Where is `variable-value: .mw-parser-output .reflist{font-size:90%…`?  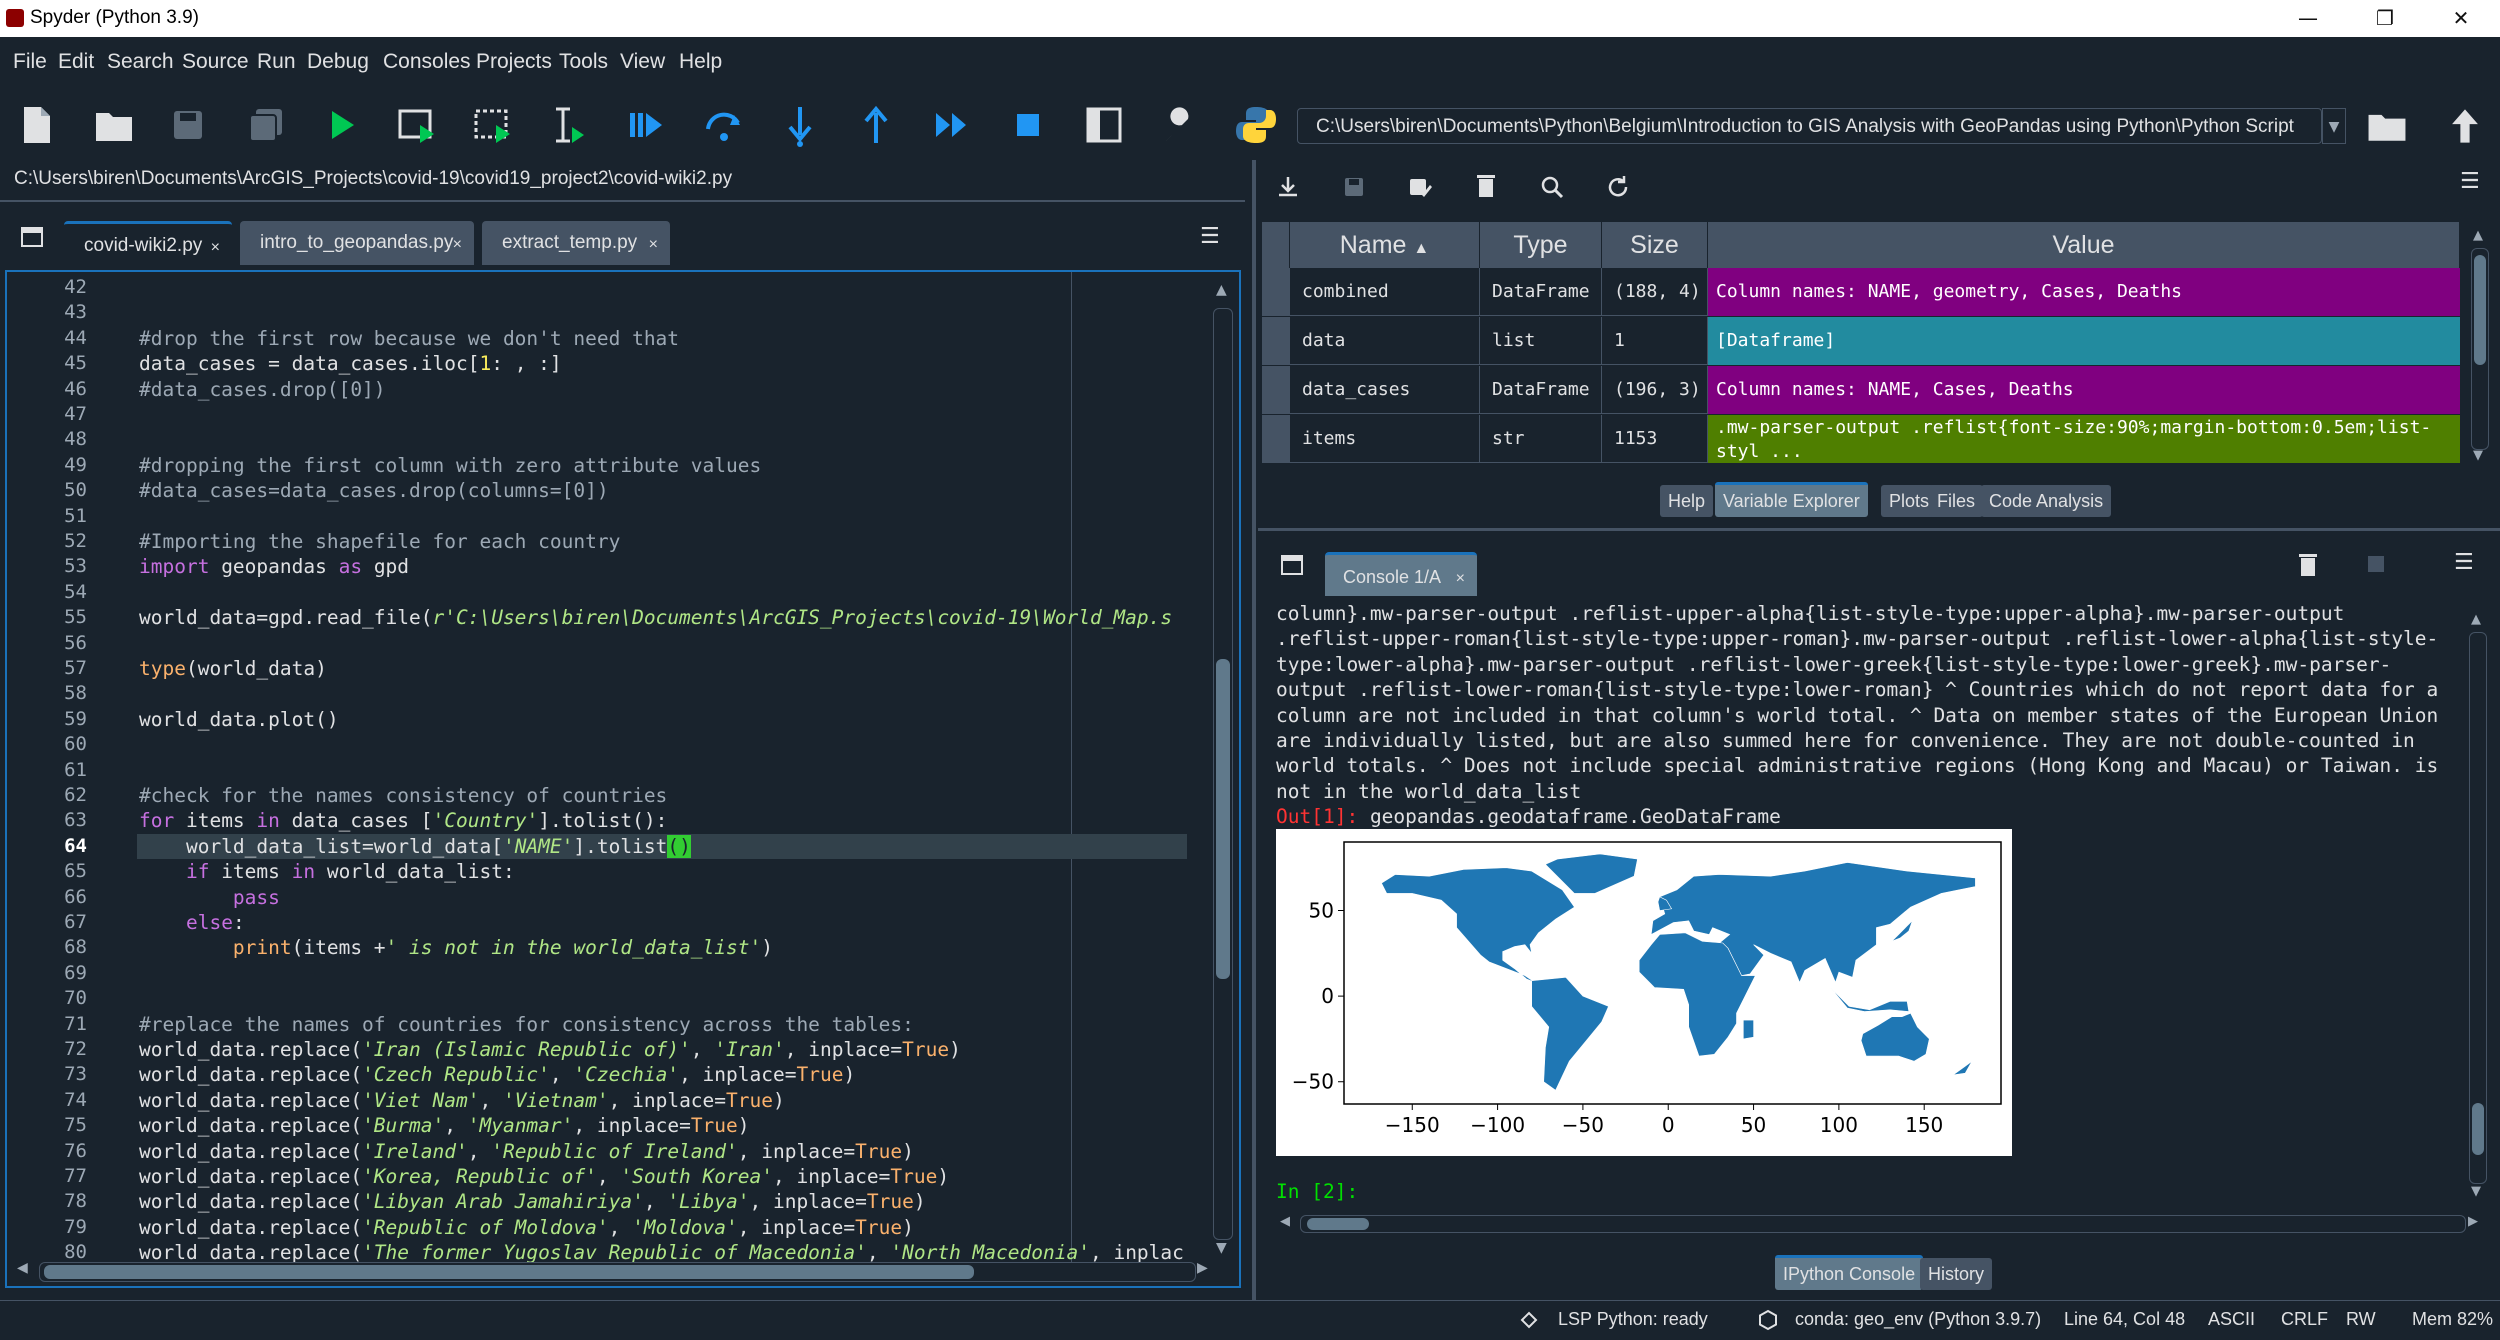 variable-value: .mw-parser-output .reflist{font-size:90%… is located at coordinates (2084, 439).